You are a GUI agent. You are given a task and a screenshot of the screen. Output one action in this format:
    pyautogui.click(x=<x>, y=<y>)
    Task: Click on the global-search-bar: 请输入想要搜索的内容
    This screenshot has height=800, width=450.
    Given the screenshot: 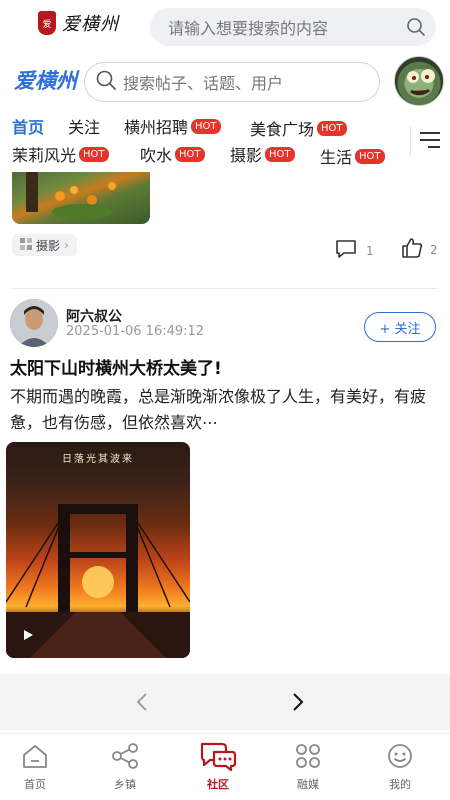 What is the action you would take?
    pyautogui.click(x=293, y=27)
    